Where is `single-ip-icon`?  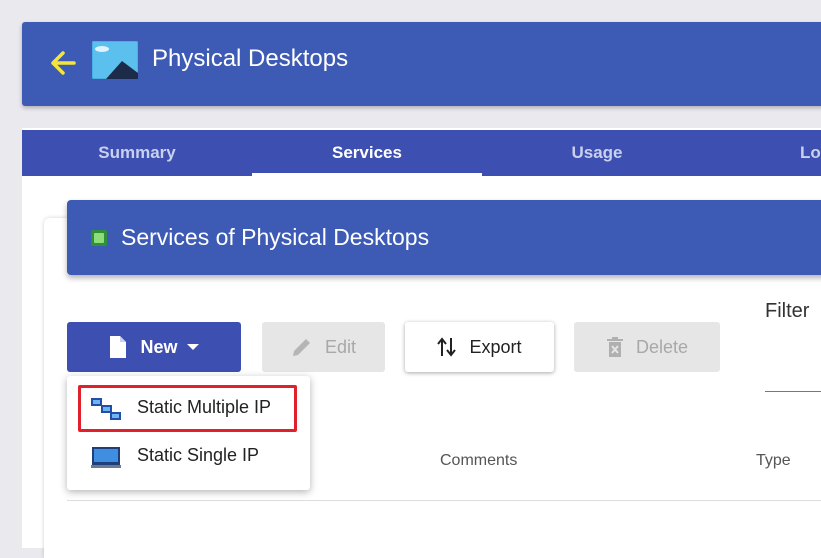
single-ip-icon is located at coordinates (106, 457).